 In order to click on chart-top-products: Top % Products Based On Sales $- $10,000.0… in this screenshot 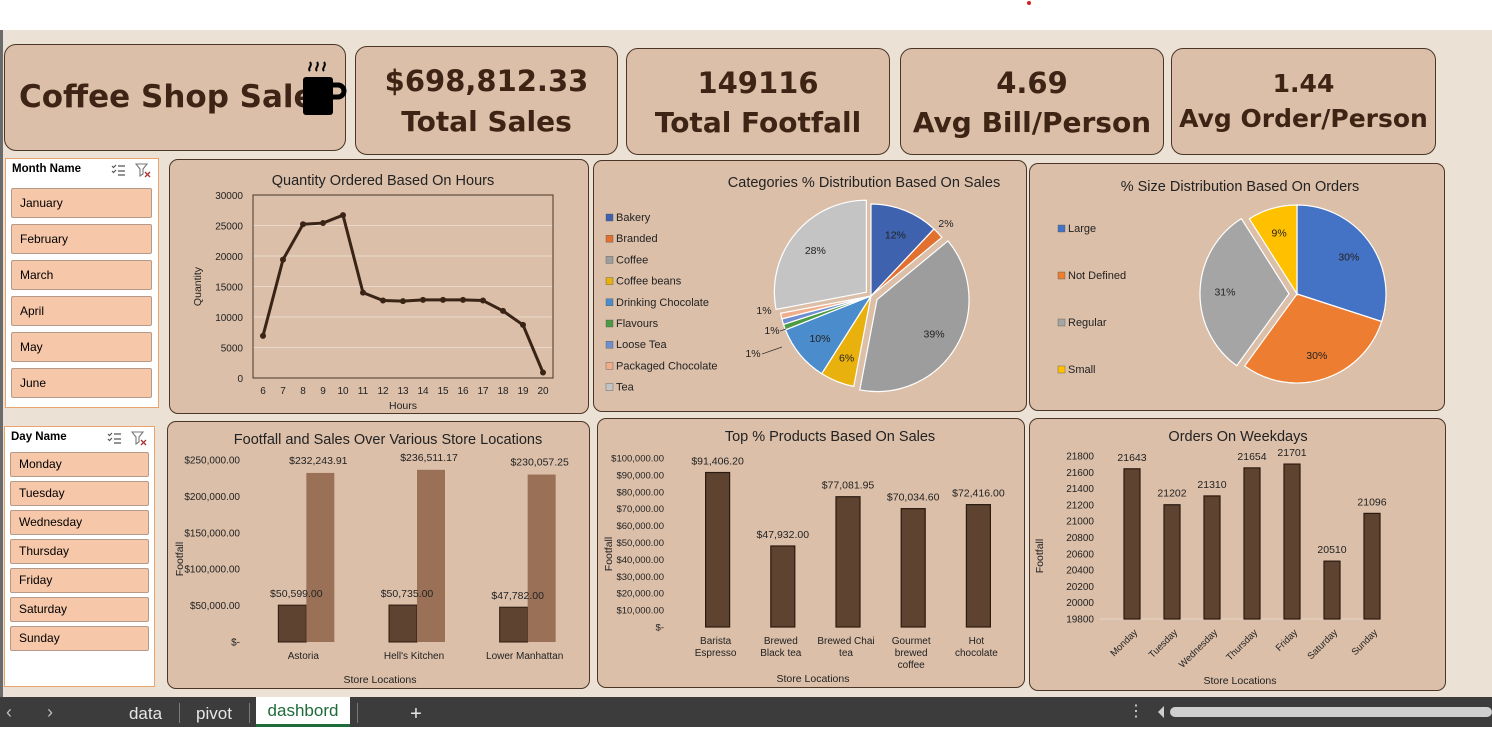, I will do `click(811, 553)`.